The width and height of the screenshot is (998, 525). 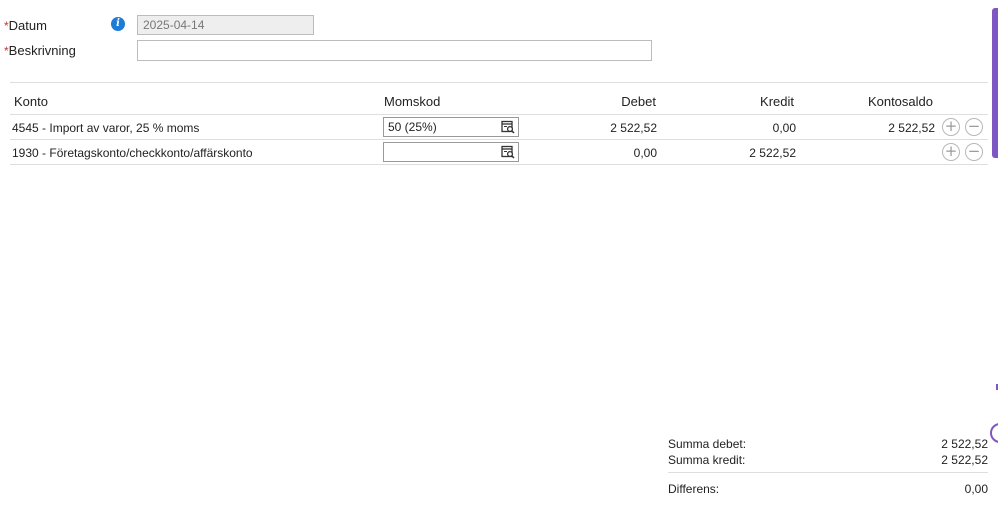 What do you see at coordinates (608, 128) in the screenshot?
I see `debet-cell: 2 522,52` at bounding box center [608, 128].